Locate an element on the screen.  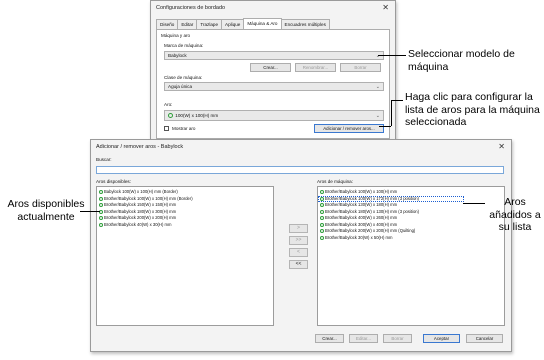
delete-hoop-button: Borrar is located at coordinates (397, 338).